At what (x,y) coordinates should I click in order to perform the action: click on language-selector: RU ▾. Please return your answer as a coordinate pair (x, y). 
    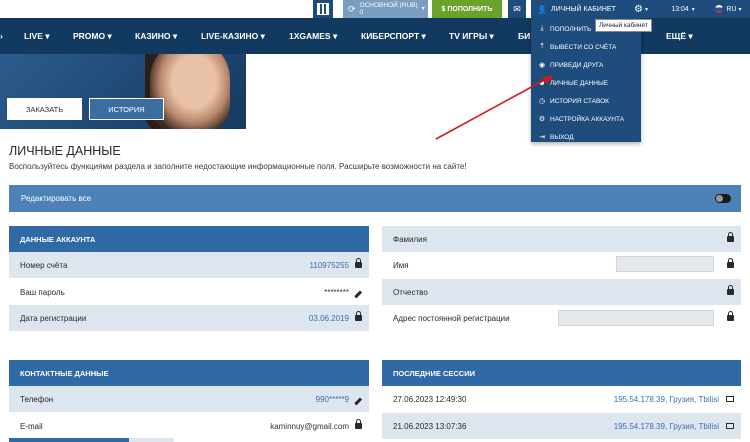
    Looking at the image, I should click on (728, 9).